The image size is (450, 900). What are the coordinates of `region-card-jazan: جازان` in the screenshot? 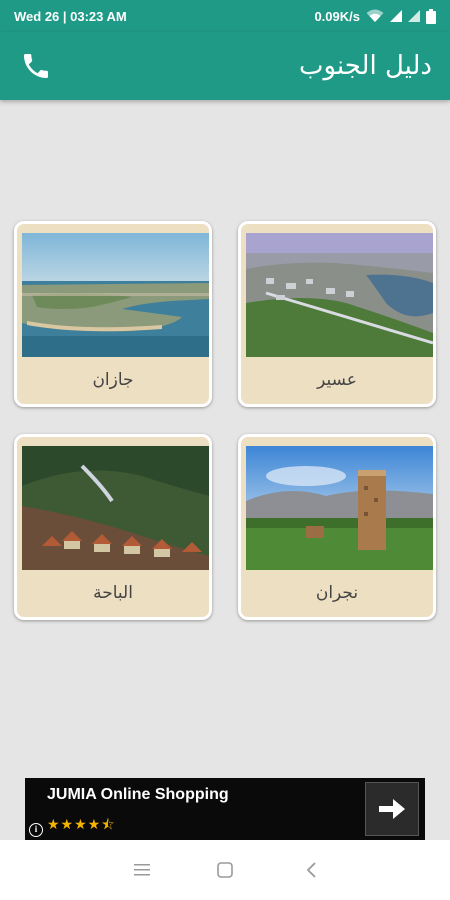 It's located at (113, 314).